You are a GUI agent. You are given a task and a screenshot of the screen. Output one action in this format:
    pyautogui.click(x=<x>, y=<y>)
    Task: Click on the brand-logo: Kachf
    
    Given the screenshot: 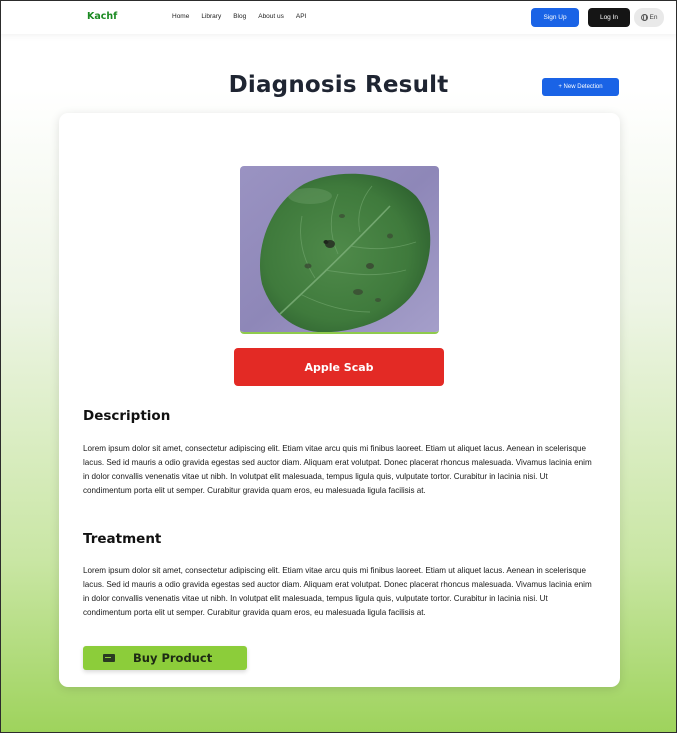 What is the action you would take?
    pyautogui.click(x=102, y=16)
    